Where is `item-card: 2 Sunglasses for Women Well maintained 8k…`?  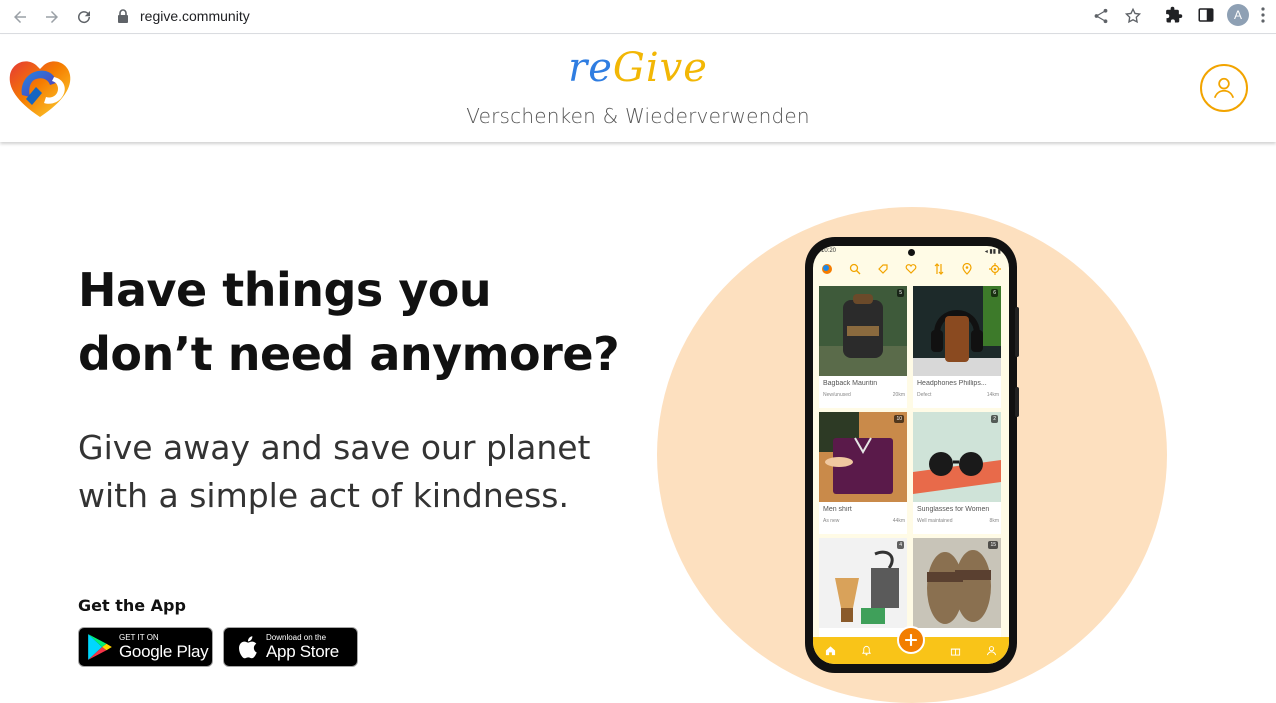
item-card: 2 Sunglasses for Women Well maintained 8k… is located at coordinates (957, 473).